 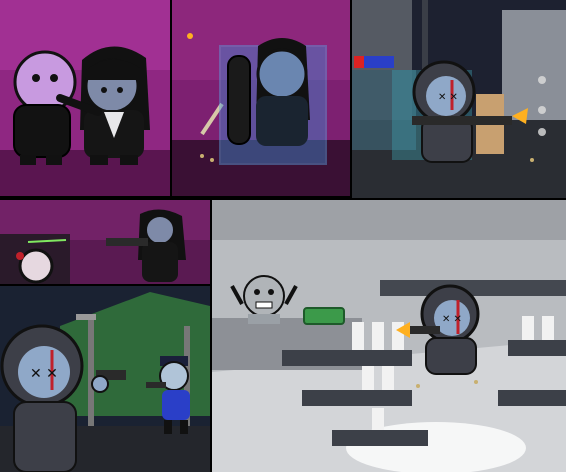 I want to click on building-right, so click(x=534, y=65).